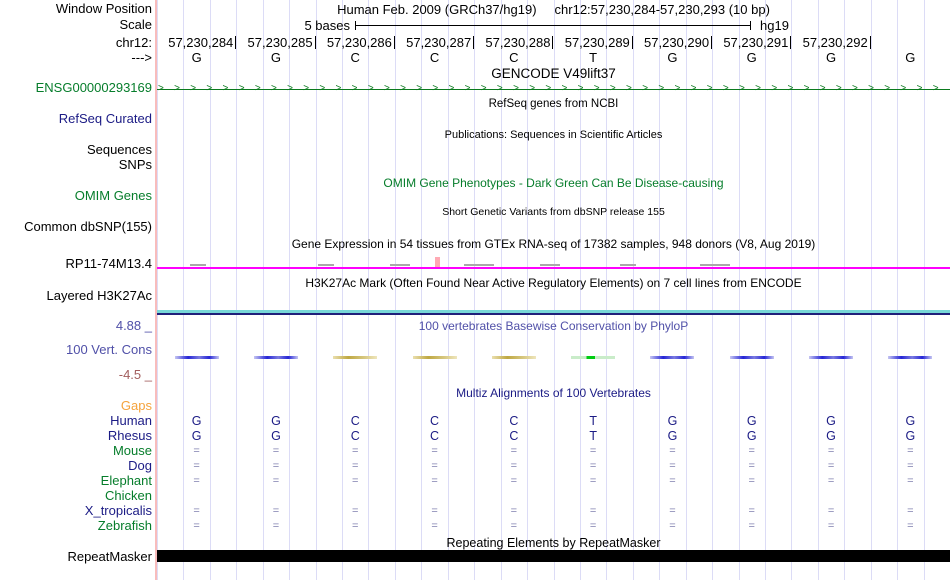  I want to click on track-label-omim-genes: OMIM Genes, so click(76, 196).